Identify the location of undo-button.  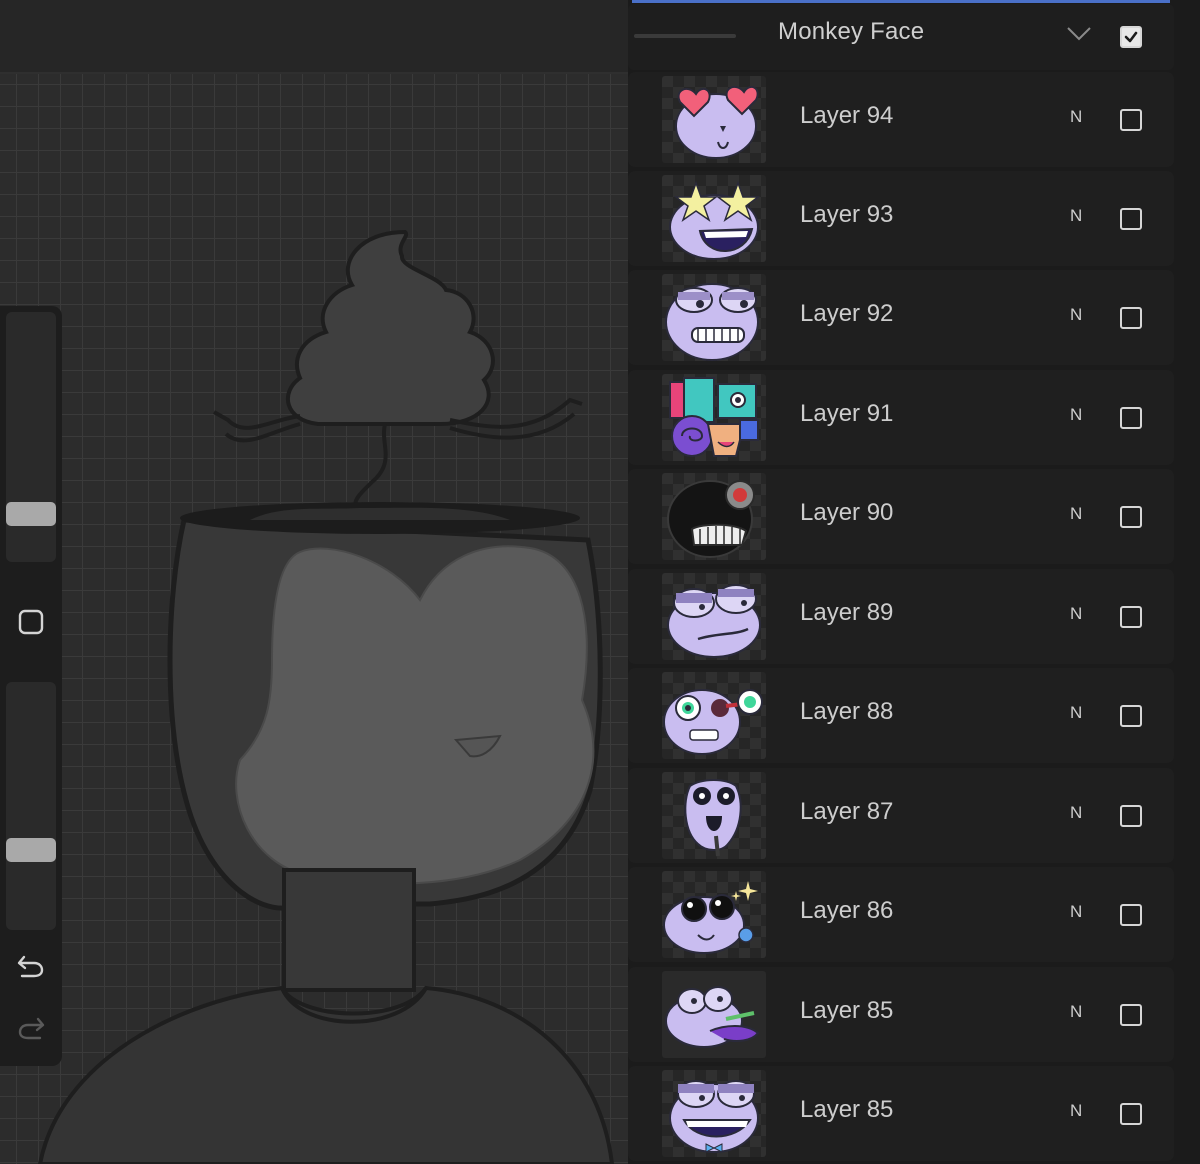
(31, 966).